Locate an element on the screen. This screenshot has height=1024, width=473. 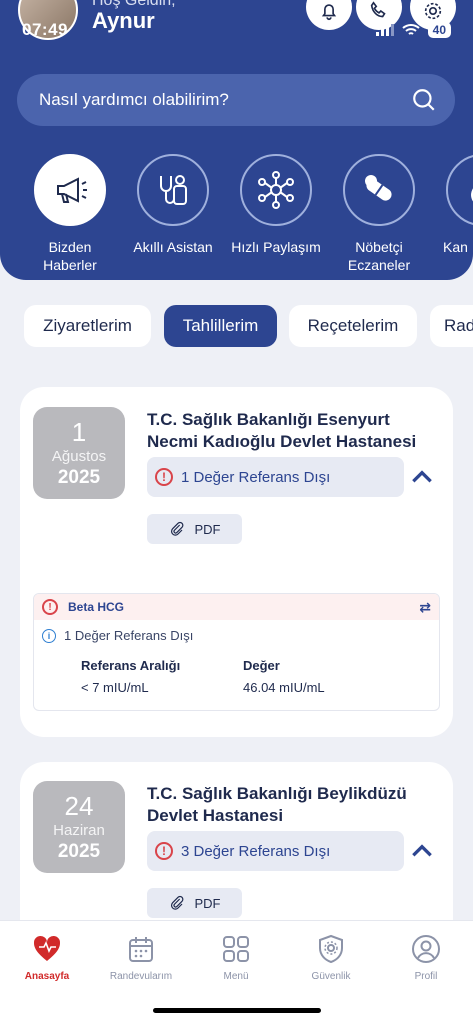
status-icons: 40 is located at coordinates (413, 30).